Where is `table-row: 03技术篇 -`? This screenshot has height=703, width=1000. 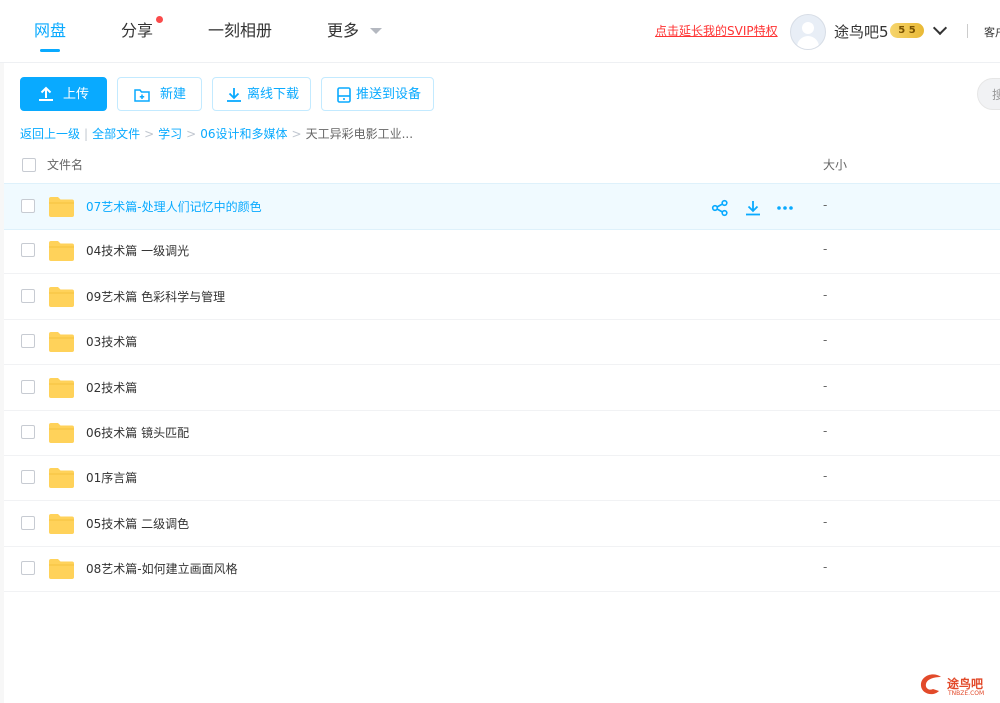 table-row: 03技术篇 - is located at coordinates (502, 342).